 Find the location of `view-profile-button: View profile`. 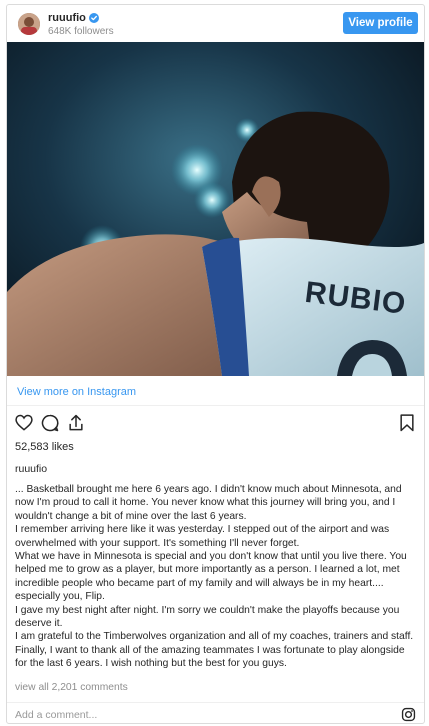

view-profile-button: View profile is located at coordinates (380, 23).